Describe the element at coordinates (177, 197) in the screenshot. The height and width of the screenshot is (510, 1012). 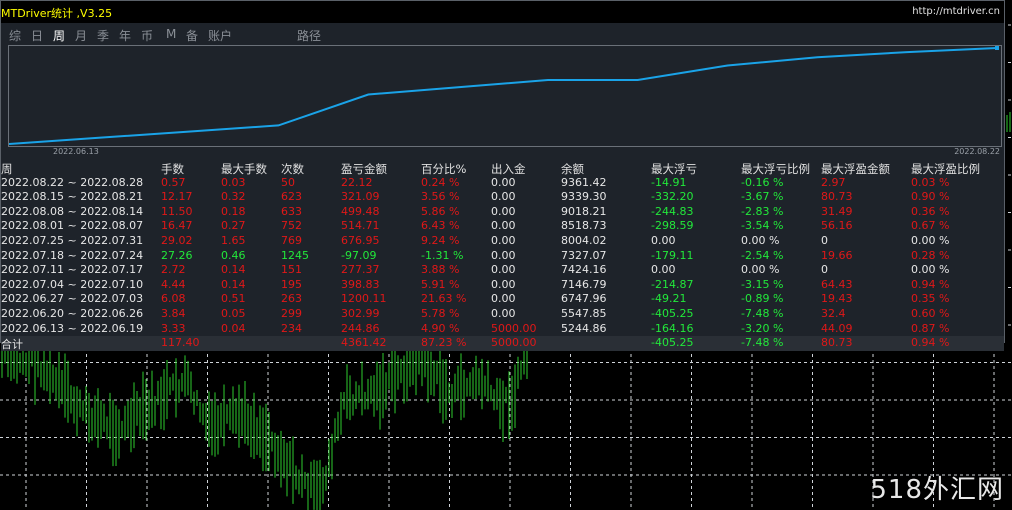
I see `cell-col-1: 12.17` at that location.